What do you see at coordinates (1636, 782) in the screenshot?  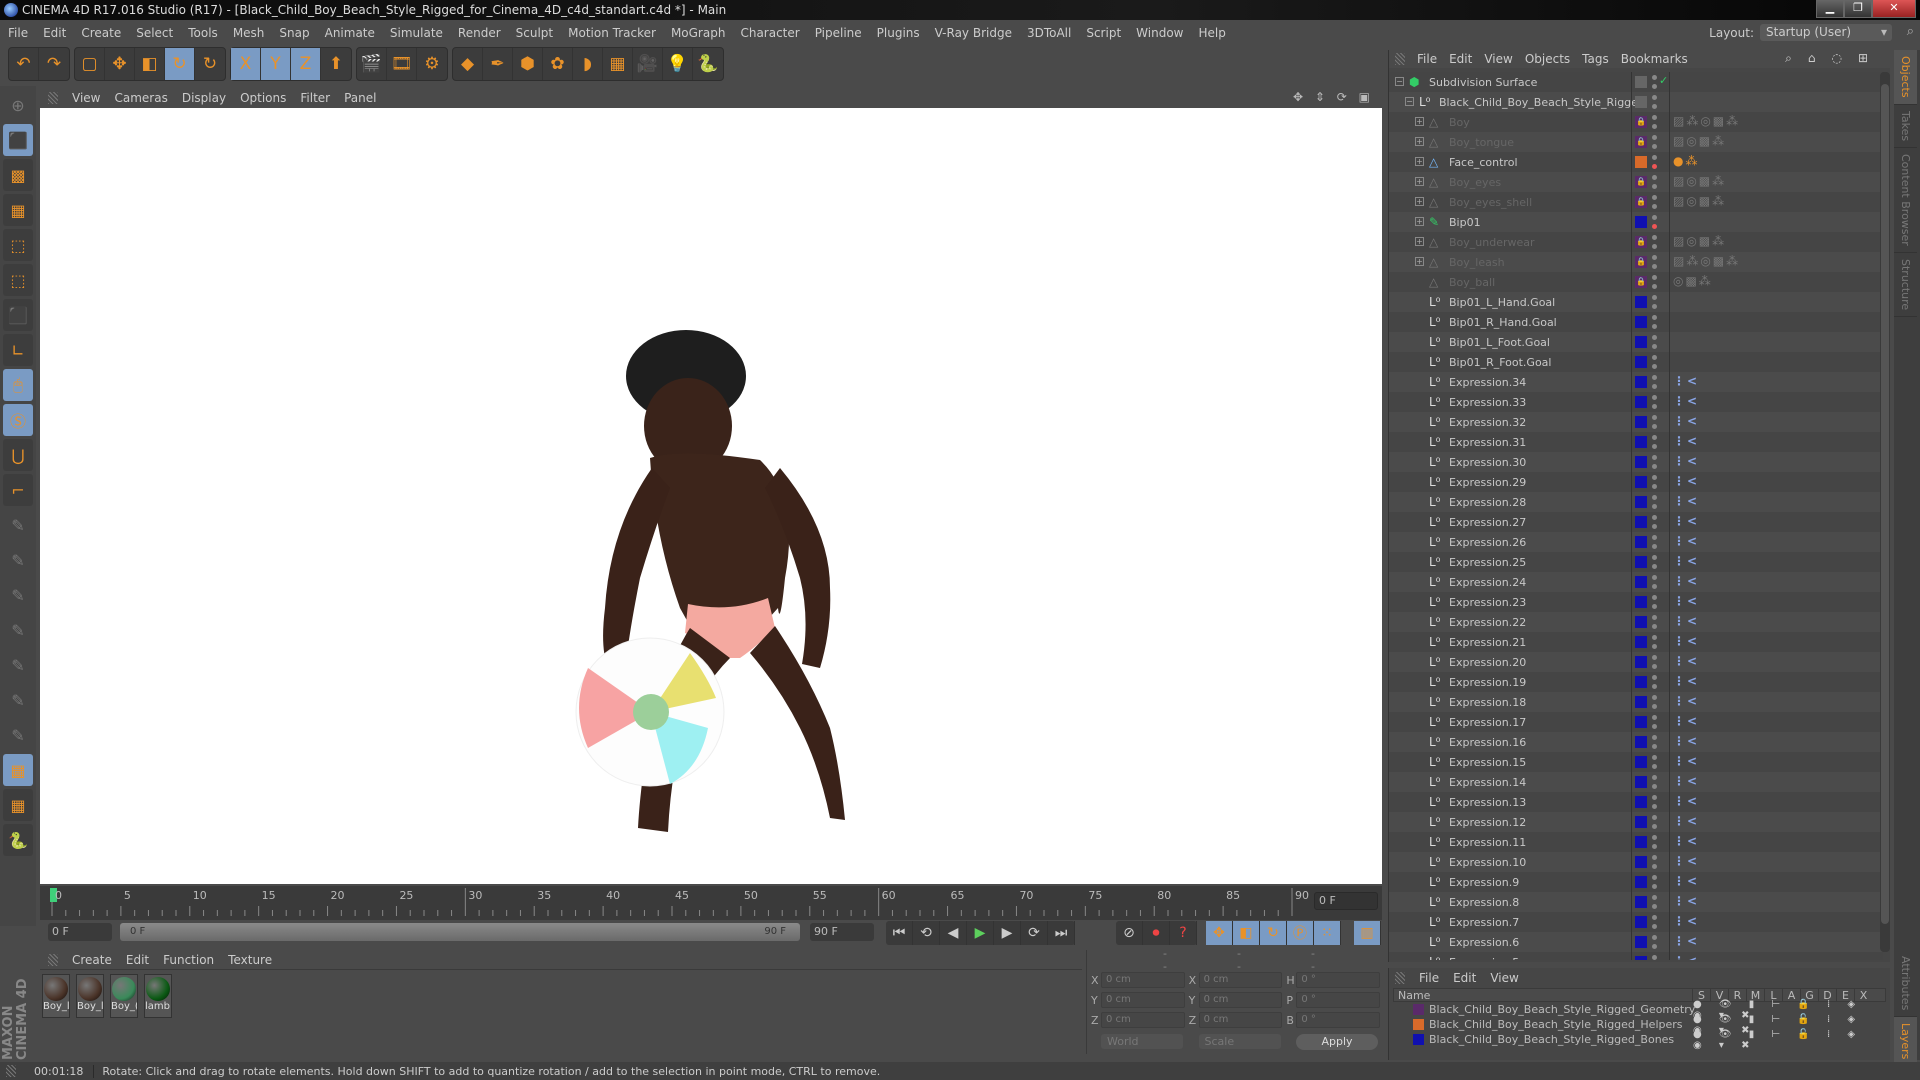 I see `object-row: L⁰ Expression.14 ⋮<` at bounding box center [1636, 782].